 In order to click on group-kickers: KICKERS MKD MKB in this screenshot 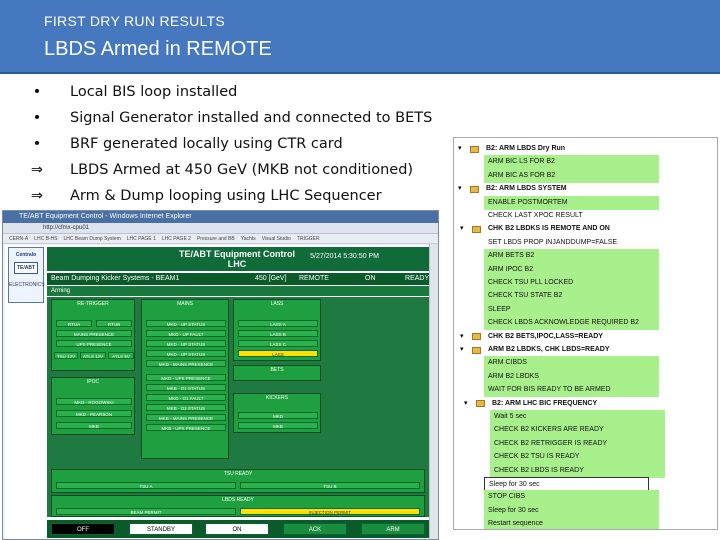, I will do `click(277, 413)`.